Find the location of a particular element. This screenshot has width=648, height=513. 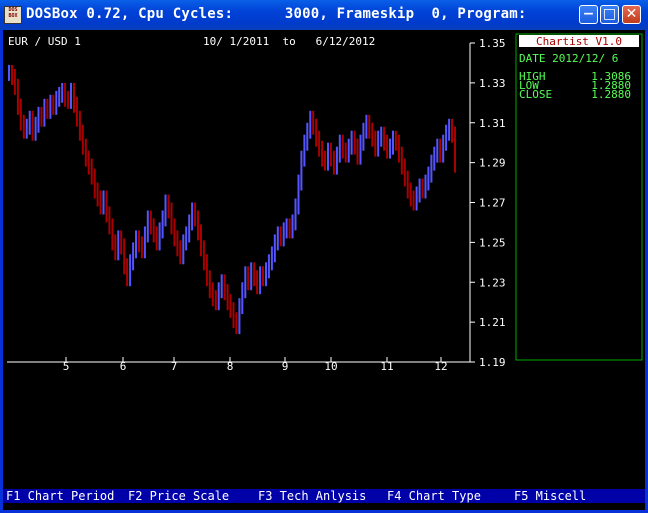

minimize-icon: − is located at coordinates (588, 14).